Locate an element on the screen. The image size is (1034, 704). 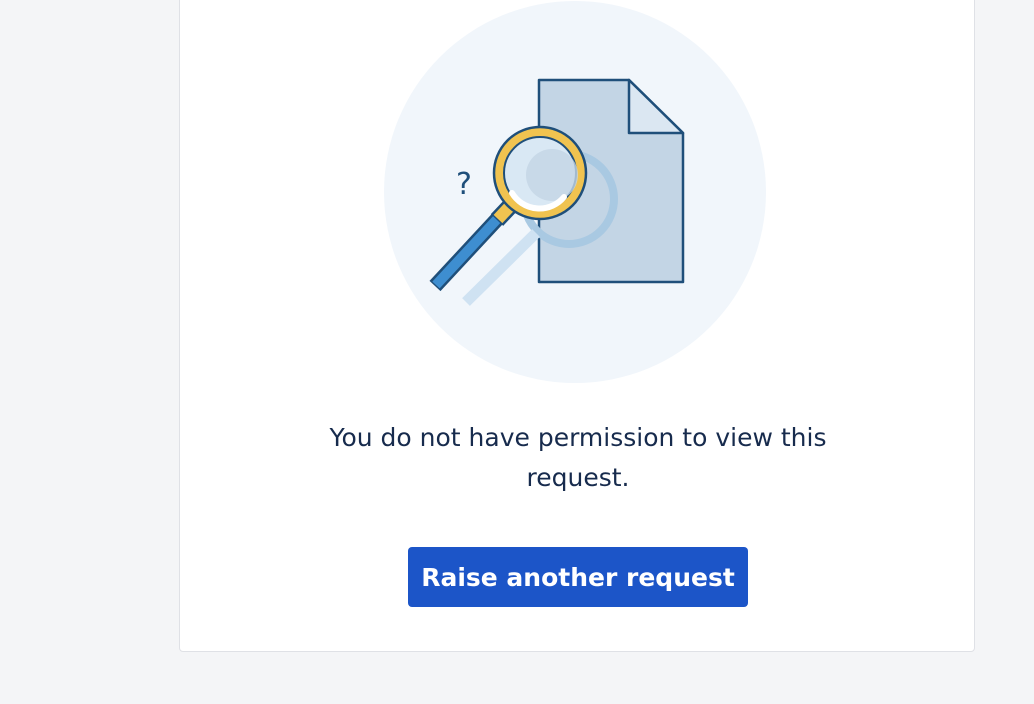
raise-another-request-button: Raise another request is located at coordinates (578, 577).